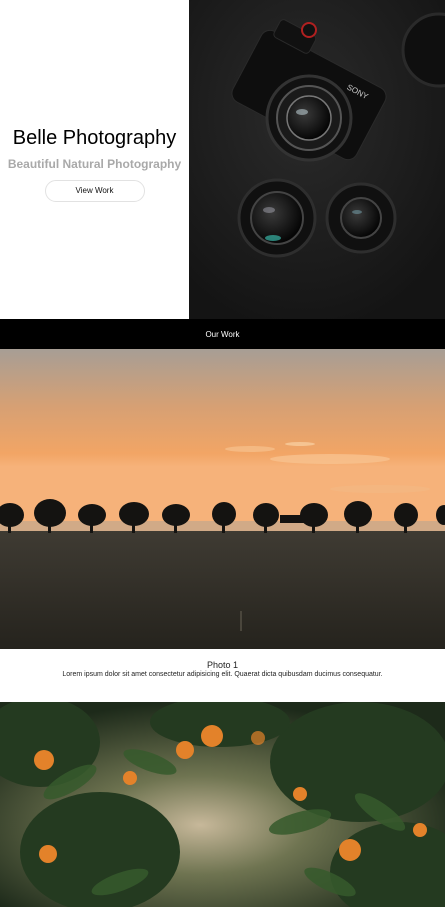  Describe the element at coordinates (94, 190) in the screenshot. I see `view-work-button: View Work` at that location.